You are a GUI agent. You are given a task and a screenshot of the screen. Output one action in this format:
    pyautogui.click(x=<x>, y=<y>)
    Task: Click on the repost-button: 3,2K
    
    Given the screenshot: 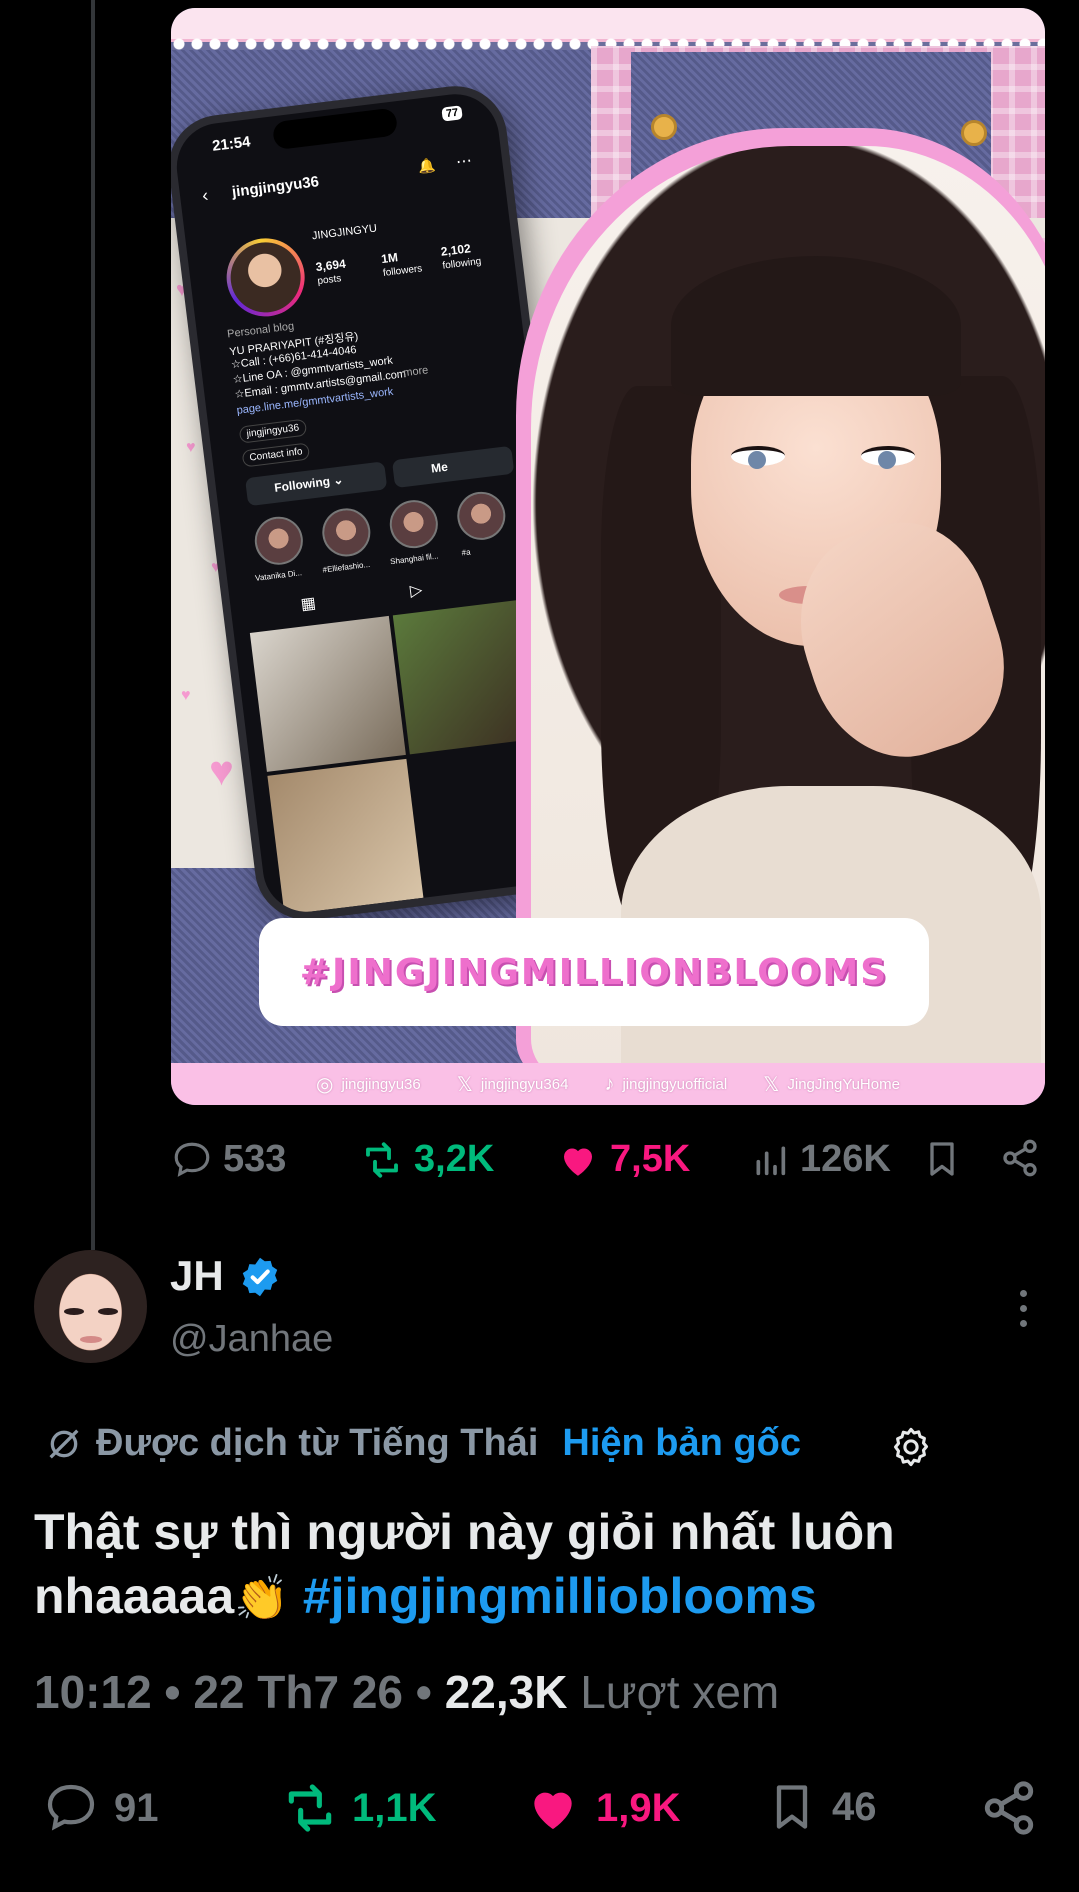 What is the action you would take?
    pyautogui.click(x=427, y=1159)
    